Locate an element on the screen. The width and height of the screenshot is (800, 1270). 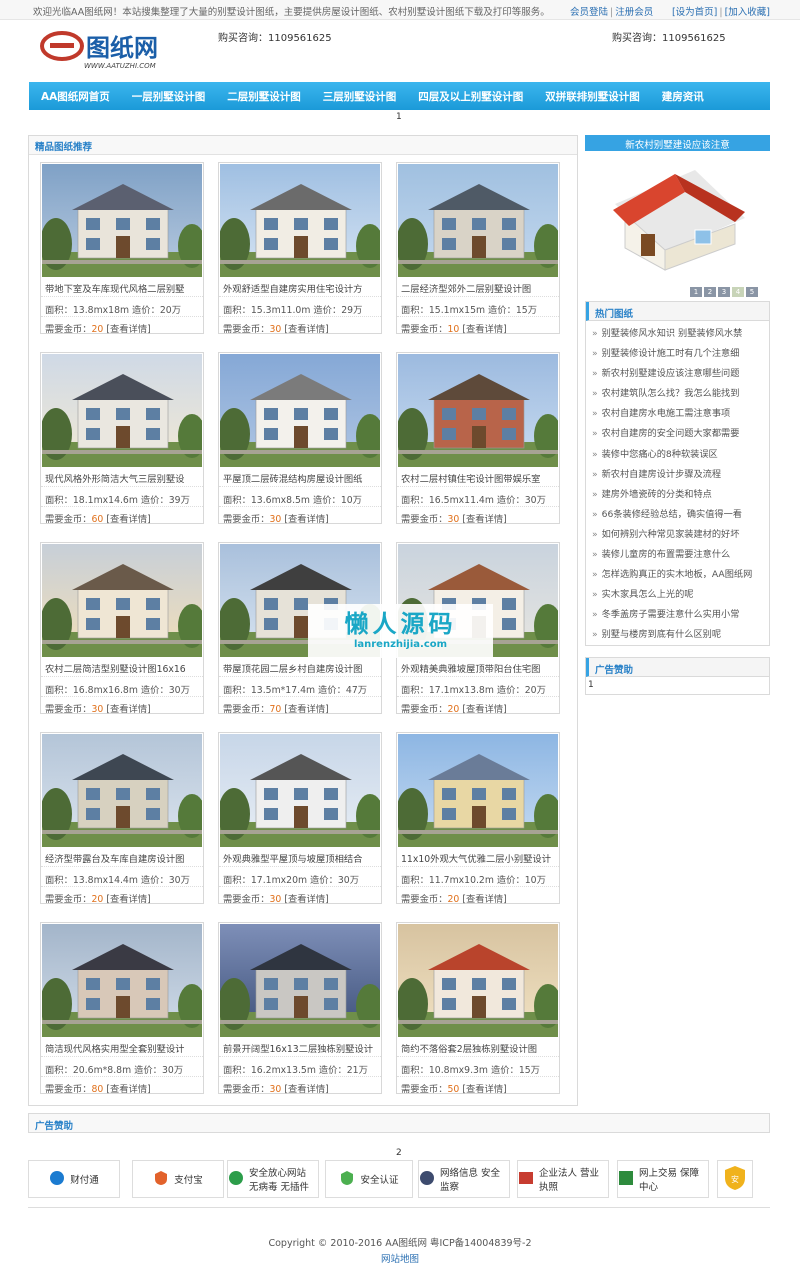
hot-list-item: 农村自建房水电施工需注意事项 is located at coordinates (680, 415).